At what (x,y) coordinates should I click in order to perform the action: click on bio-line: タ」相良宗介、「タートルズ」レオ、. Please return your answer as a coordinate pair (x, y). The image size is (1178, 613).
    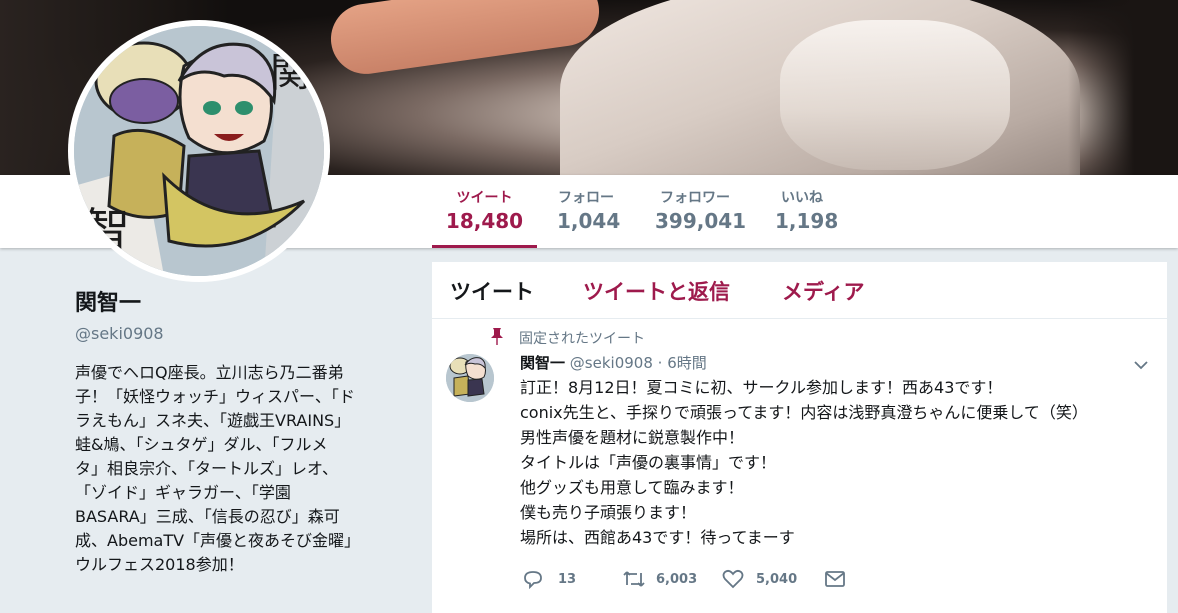
    Looking at the image, I should click on (207, 468).